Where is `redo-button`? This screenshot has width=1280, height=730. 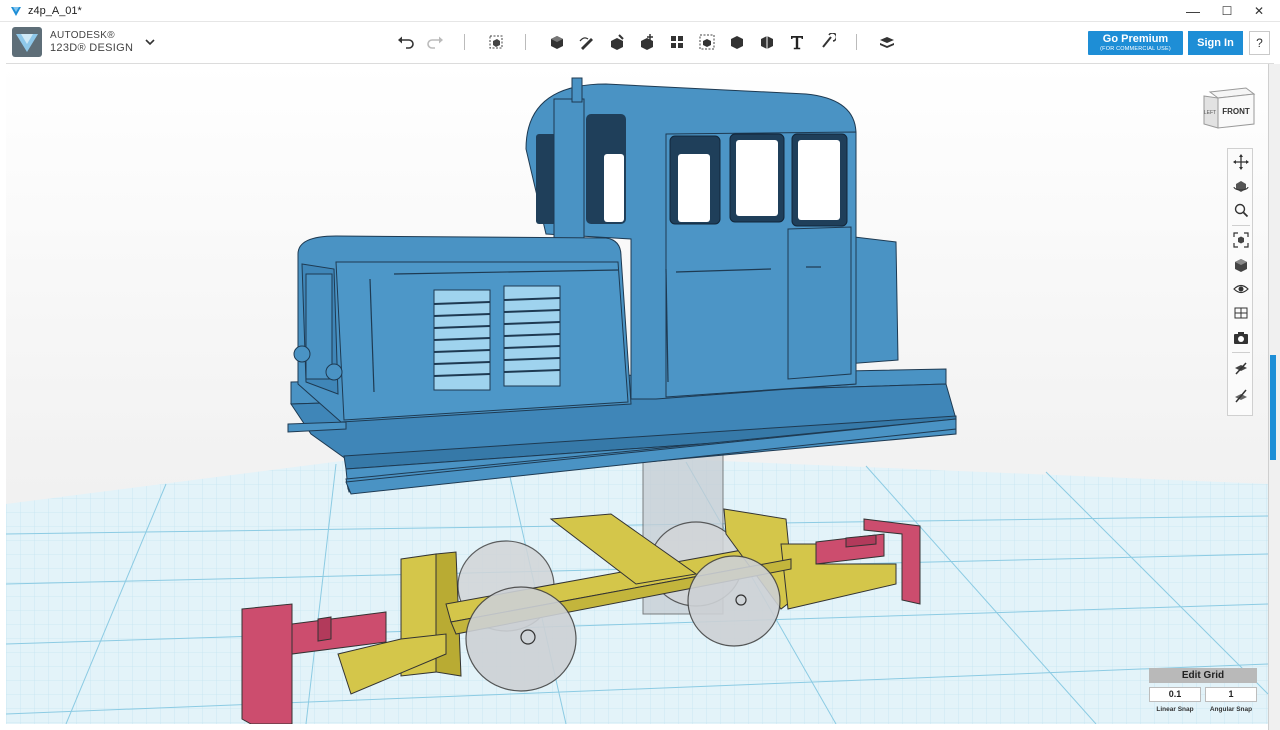
redo-button is located at coordinates (435, 42).